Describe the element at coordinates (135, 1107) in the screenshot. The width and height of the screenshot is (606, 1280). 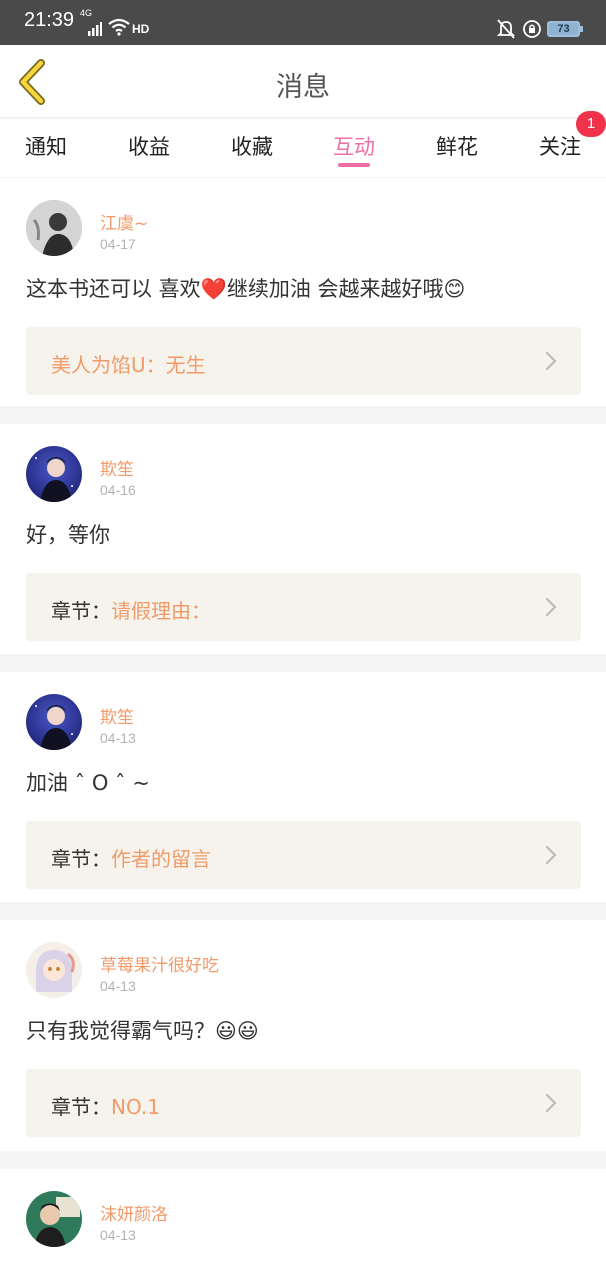
I see `reference-value: NO.1` at that location.